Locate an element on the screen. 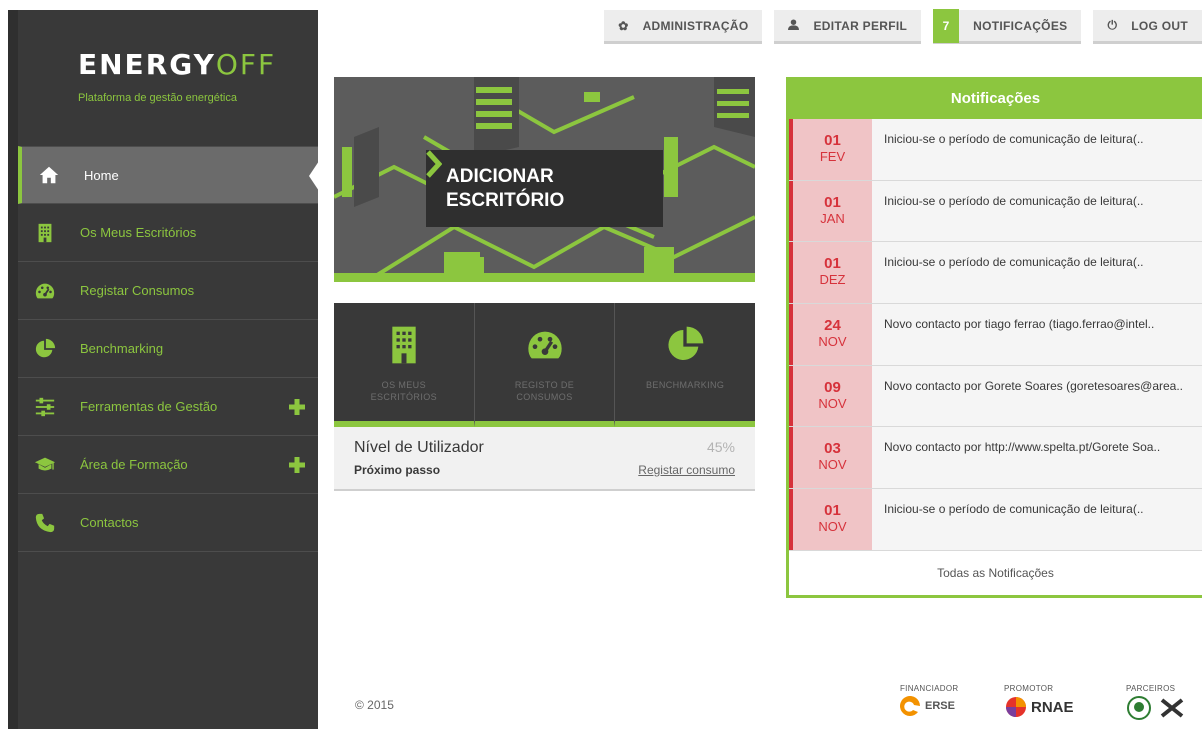 The image size is (1202, 729). rnae-logo: RNAE is located at coordinates (1039, 707).